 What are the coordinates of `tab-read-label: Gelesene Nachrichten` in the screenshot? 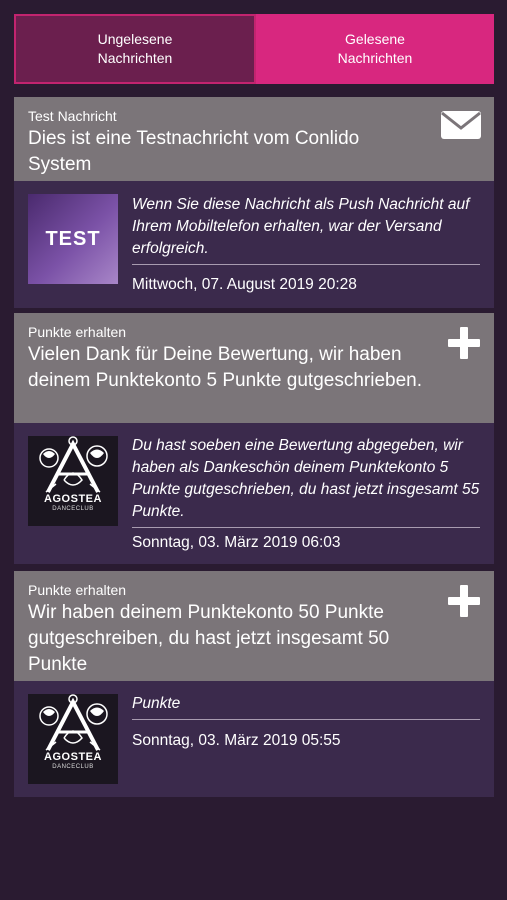 It's located at (375, 48).